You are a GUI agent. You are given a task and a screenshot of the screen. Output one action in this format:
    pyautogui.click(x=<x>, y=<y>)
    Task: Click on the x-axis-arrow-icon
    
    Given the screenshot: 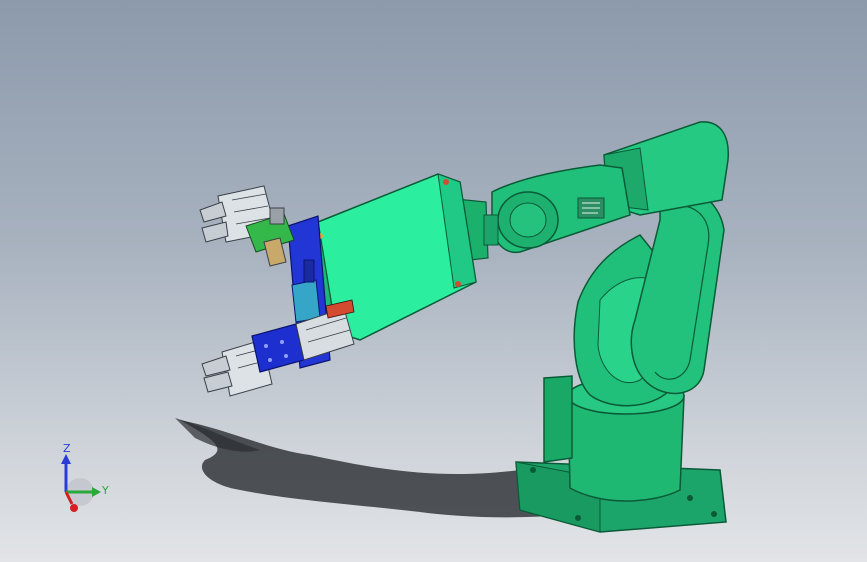 What is the action you would take?
    pyautogui.click(x=74, y=508)
    